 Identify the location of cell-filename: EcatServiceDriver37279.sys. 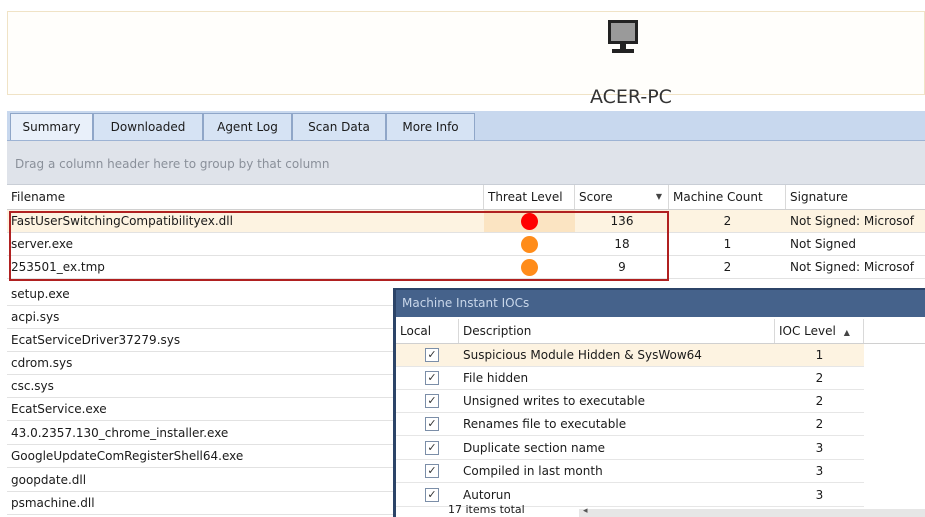
(96, 340).